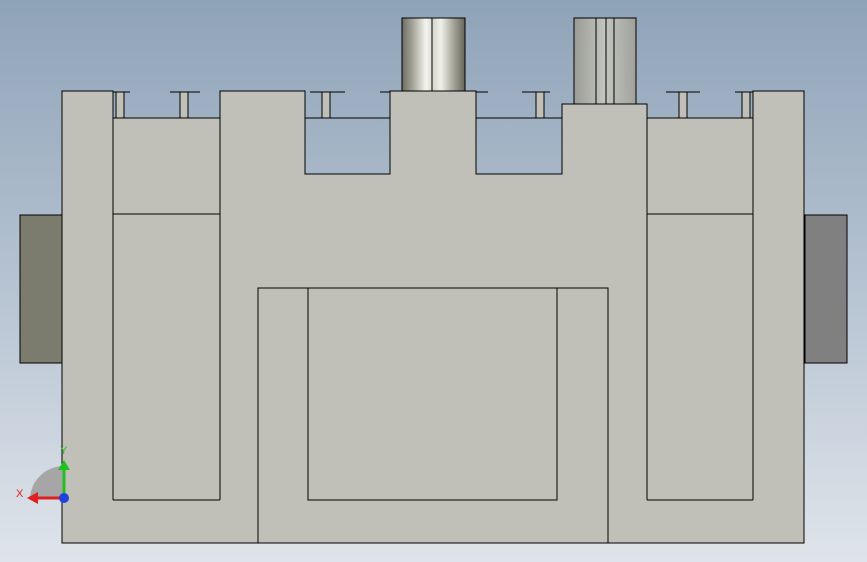 The width and height of the screenshot is (867, 562). What do you see at coordinates (64, 498) in the screenshot?
I see `z-axis-dot` at bounding box center [64, 498].